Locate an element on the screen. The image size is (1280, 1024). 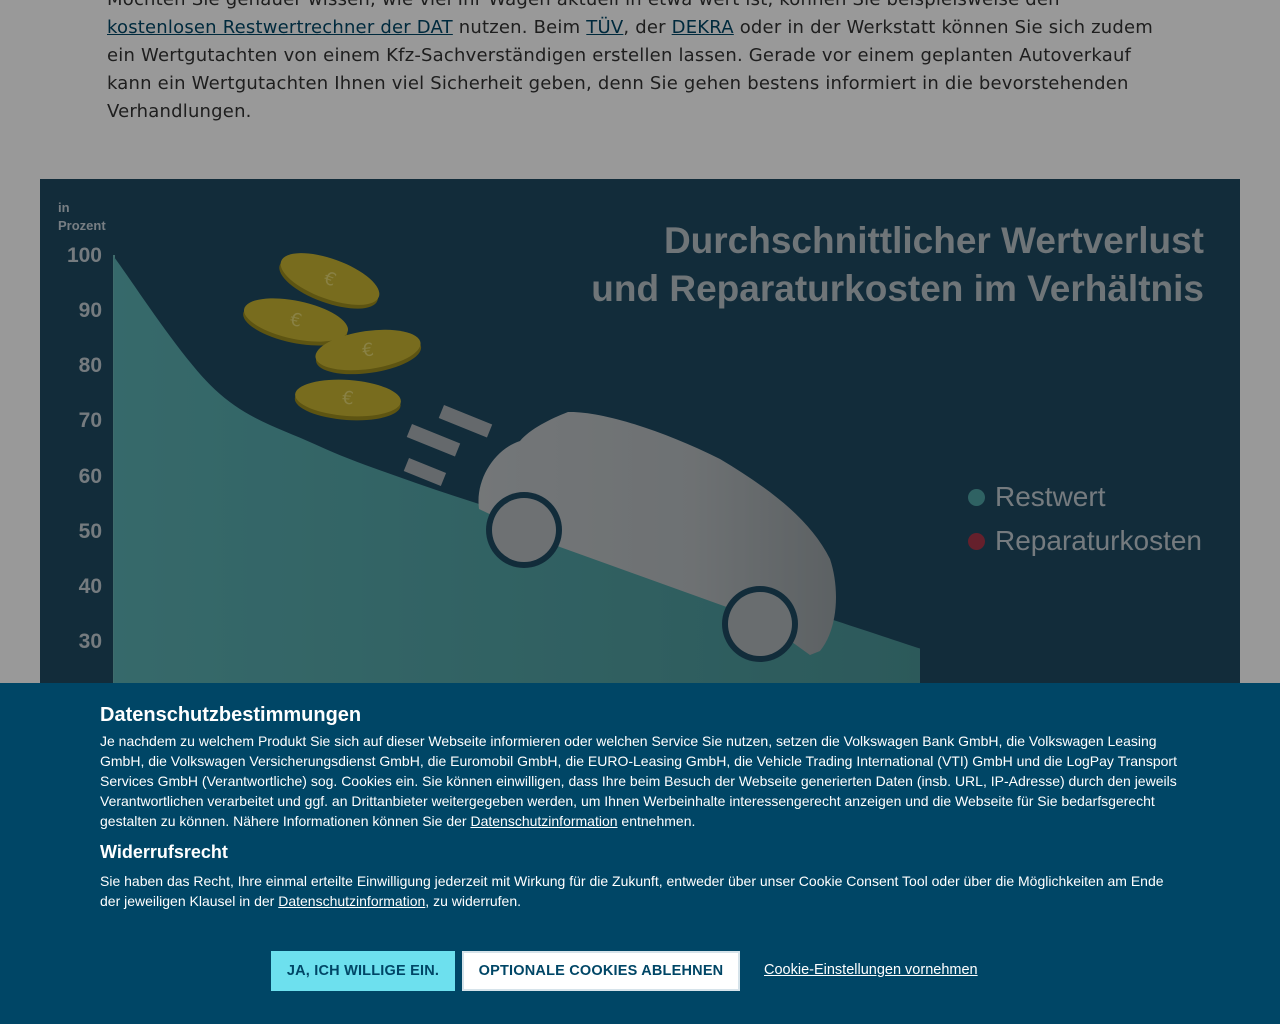
y-unit-line: in is located at coordinates (64, 207).